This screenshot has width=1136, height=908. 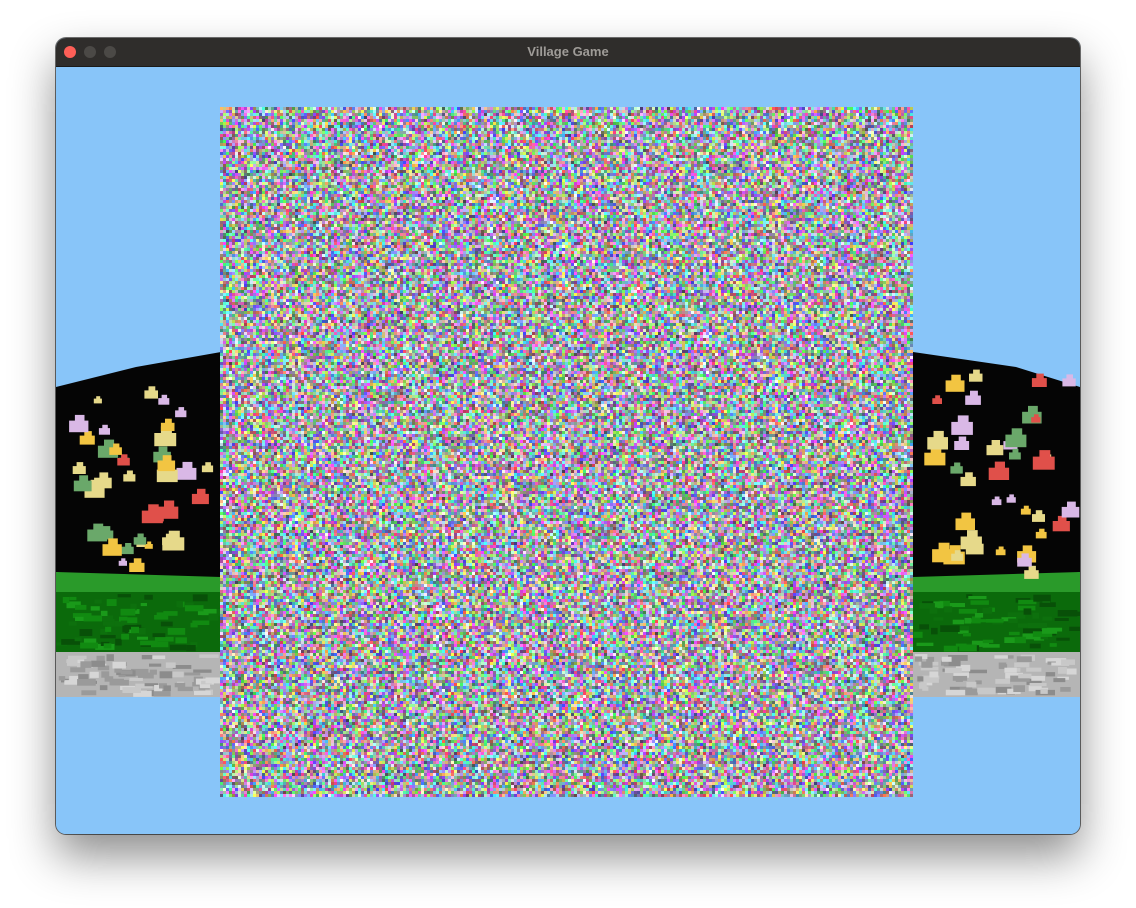 I want to click on left-flower-block, so click(x=140, y=524).